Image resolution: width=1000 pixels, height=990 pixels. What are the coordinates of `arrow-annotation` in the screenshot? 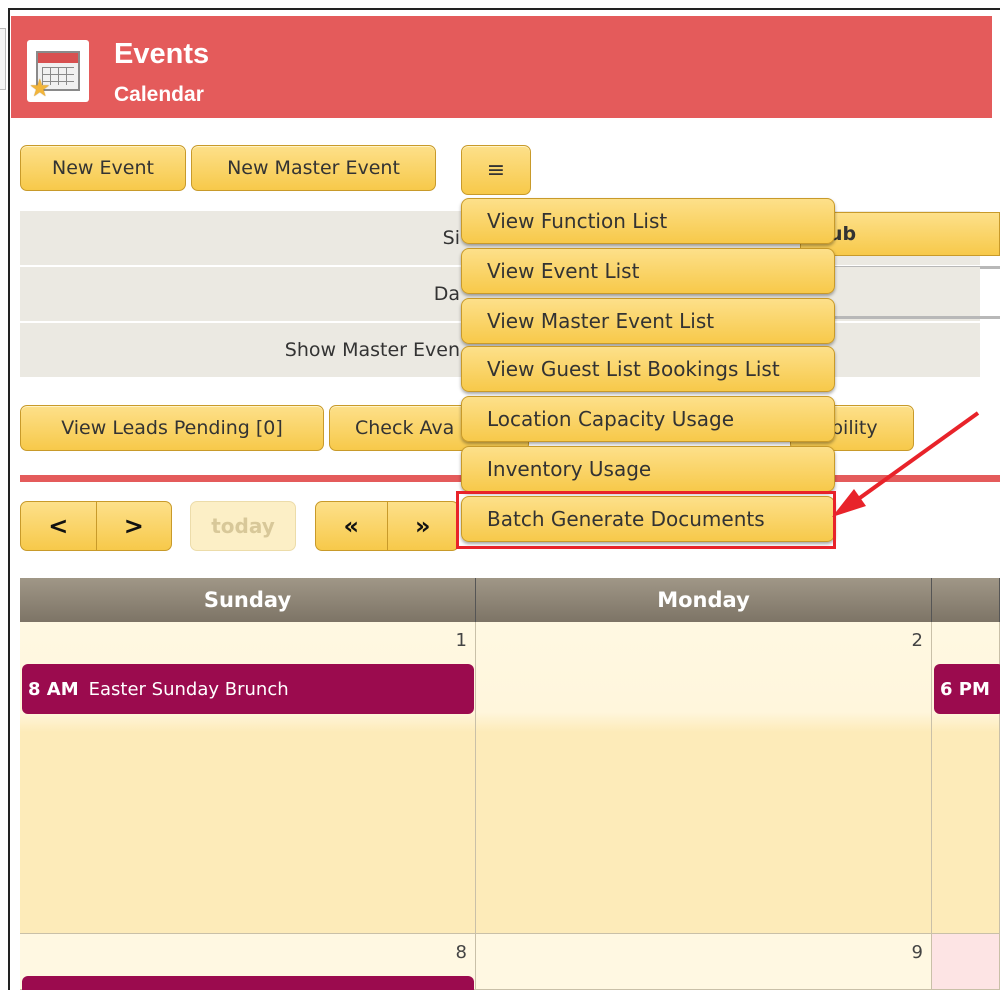 It's located at (906, 464).